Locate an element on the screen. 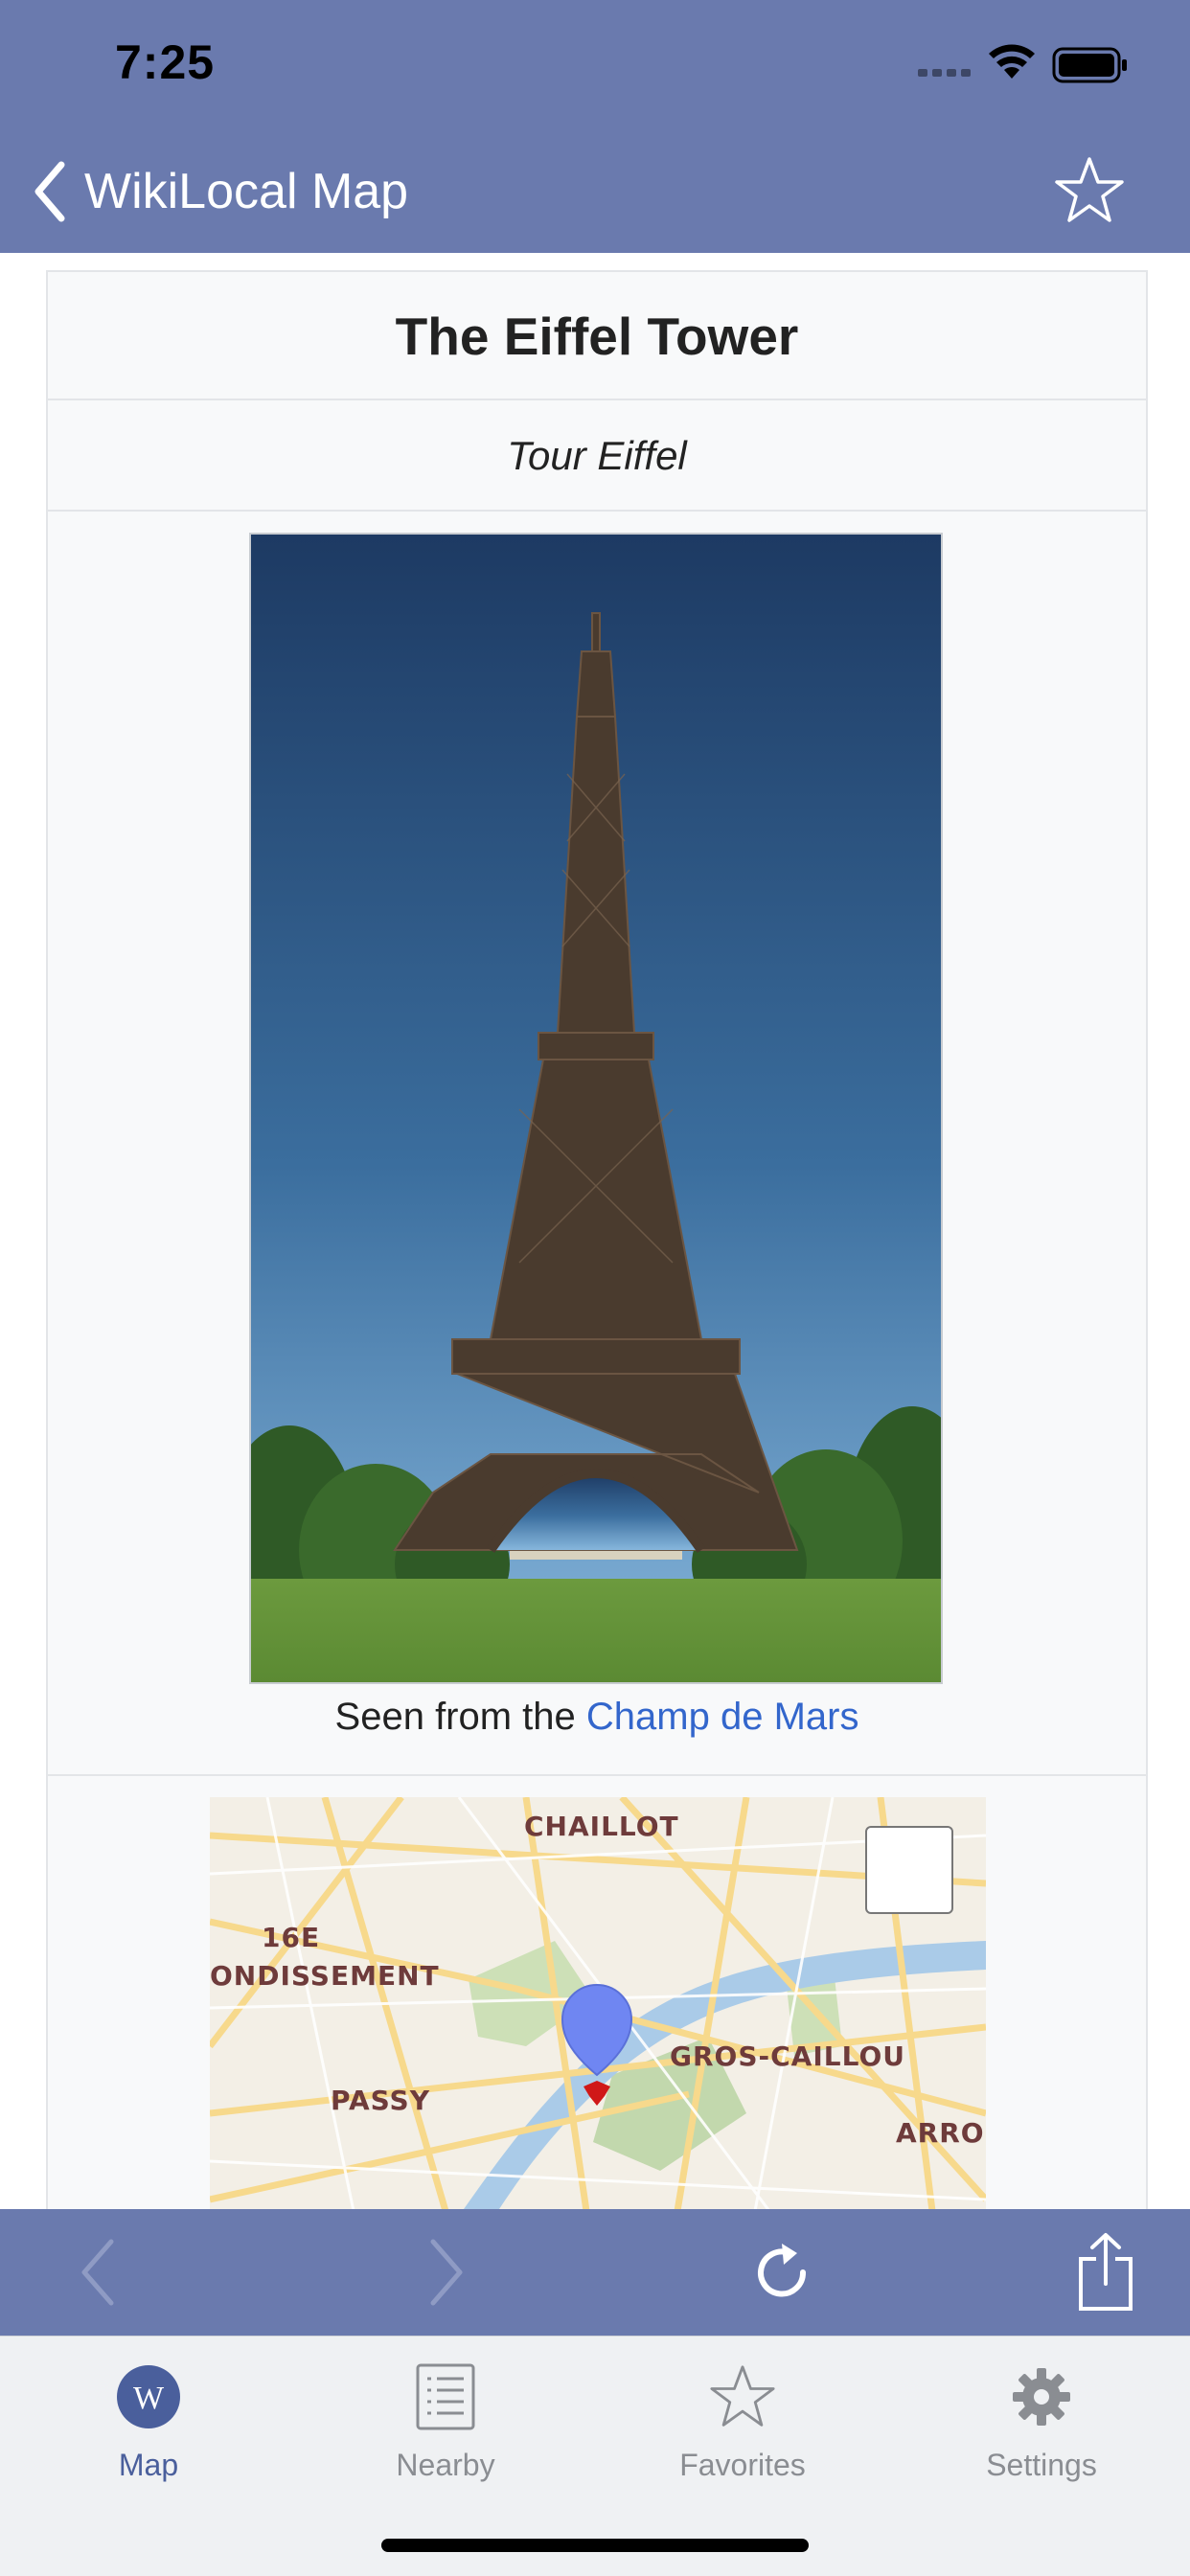  tab-map-label: Map is located at coordinates (148, 2465).